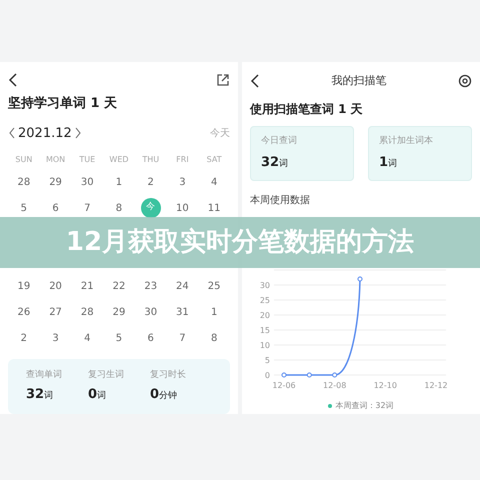 The width and height of the screenshot is (480, 480). I want to click on calendar-day: 11, so click(214, 208).